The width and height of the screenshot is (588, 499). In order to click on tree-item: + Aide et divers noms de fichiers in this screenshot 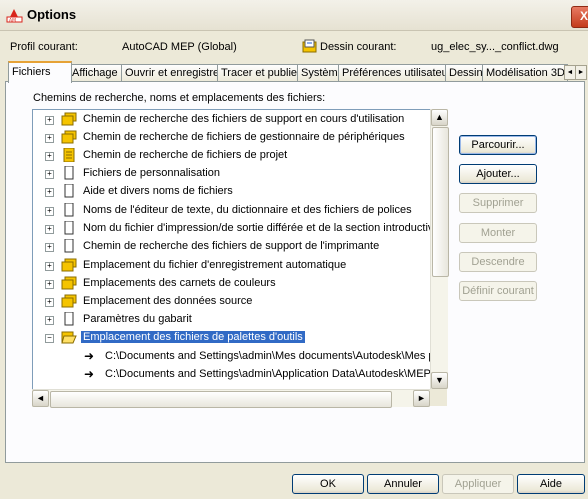, I will do `click(232, 192)`.